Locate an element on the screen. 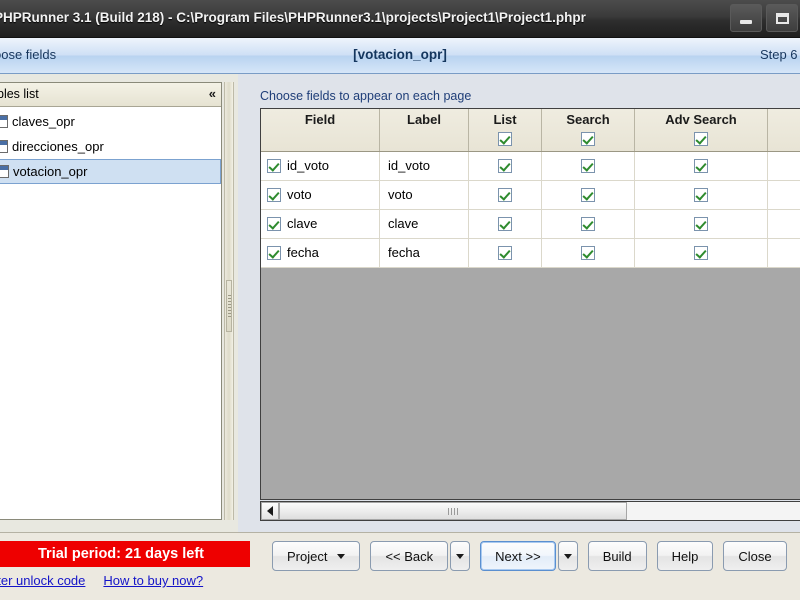 Image resolution: width=800 pixels, height=600 pixels. next-button-label: Next >> is located at coordinates (518, 556).